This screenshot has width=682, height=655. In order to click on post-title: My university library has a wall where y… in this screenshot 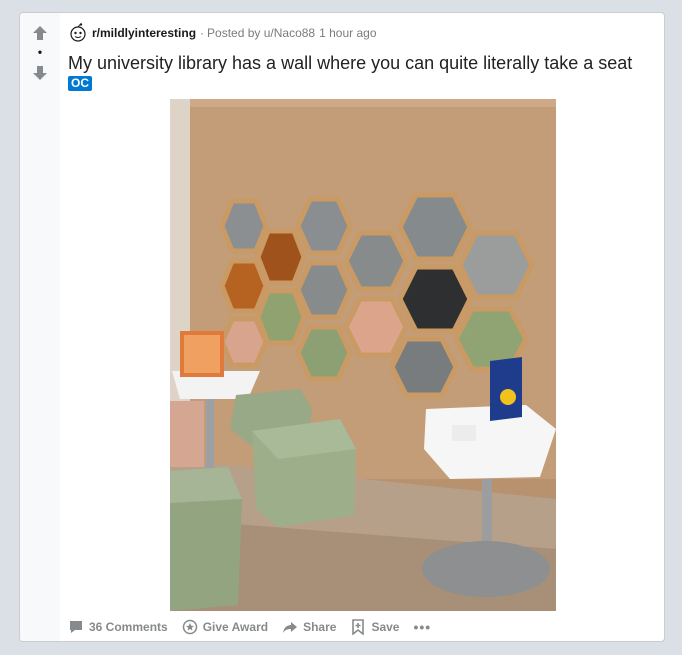, I will do `click(366, 63)`.